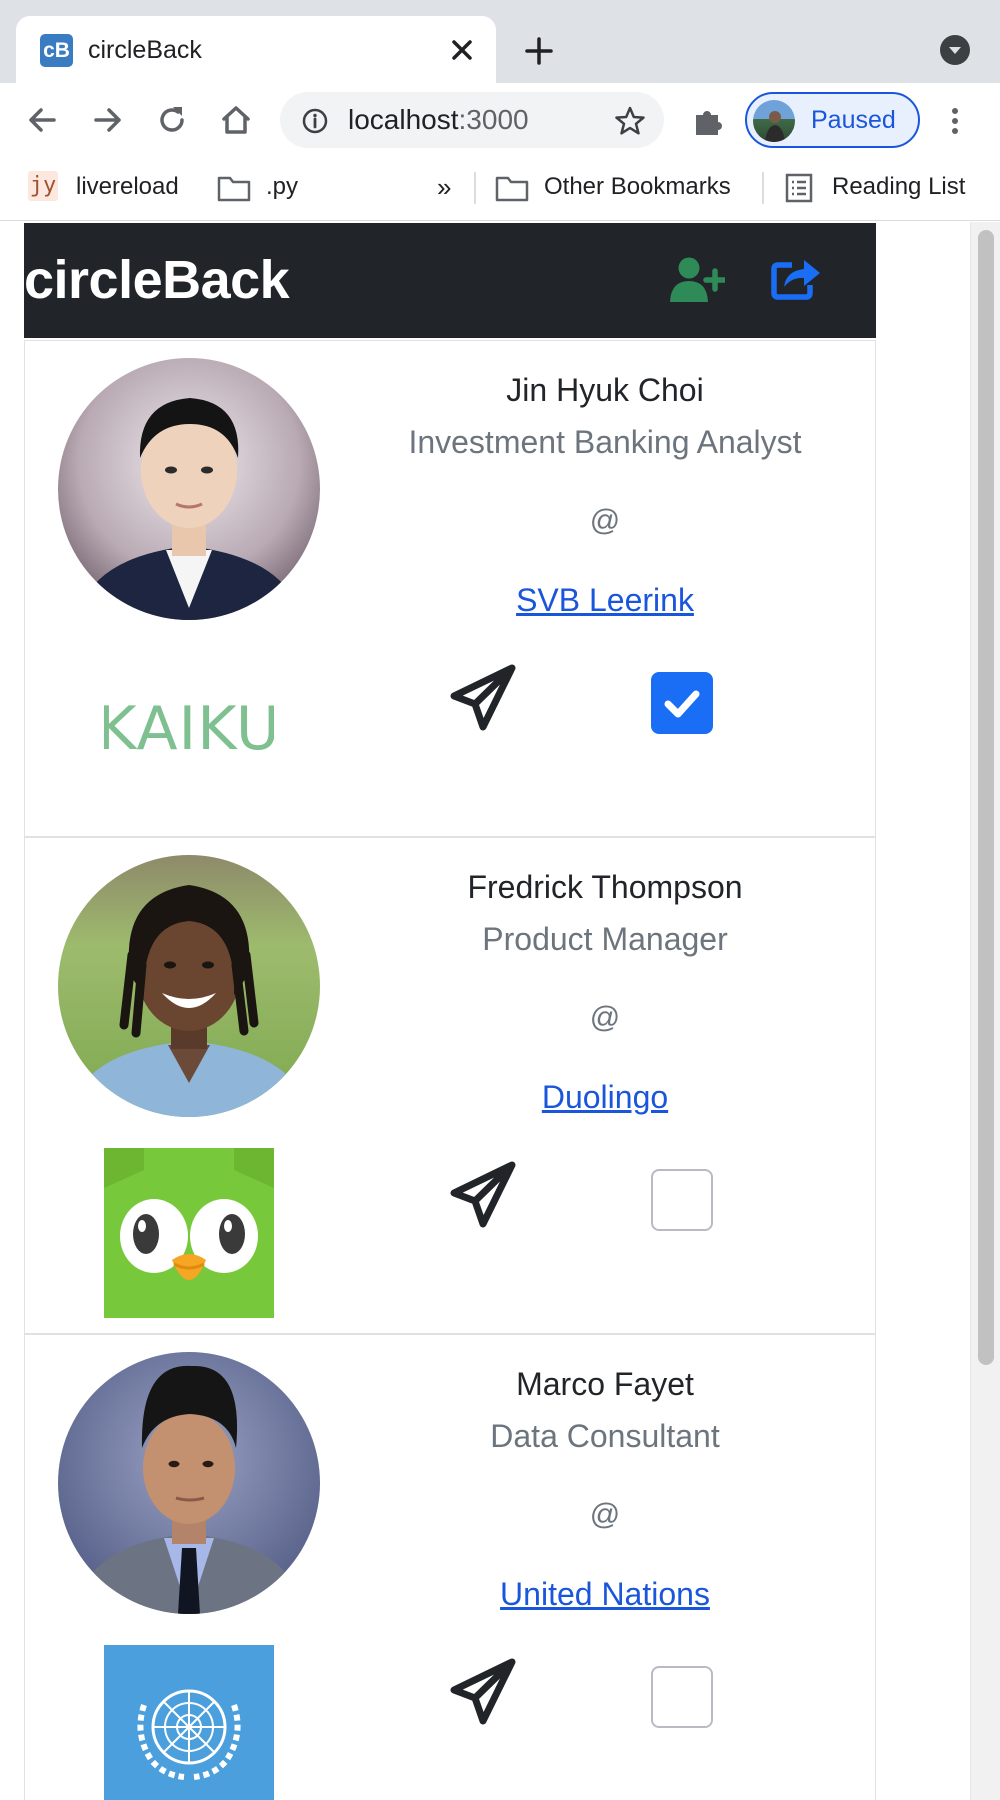  Describe the element at coordinates (236, 120) in the screenshot. I see `home-icon` at that location.